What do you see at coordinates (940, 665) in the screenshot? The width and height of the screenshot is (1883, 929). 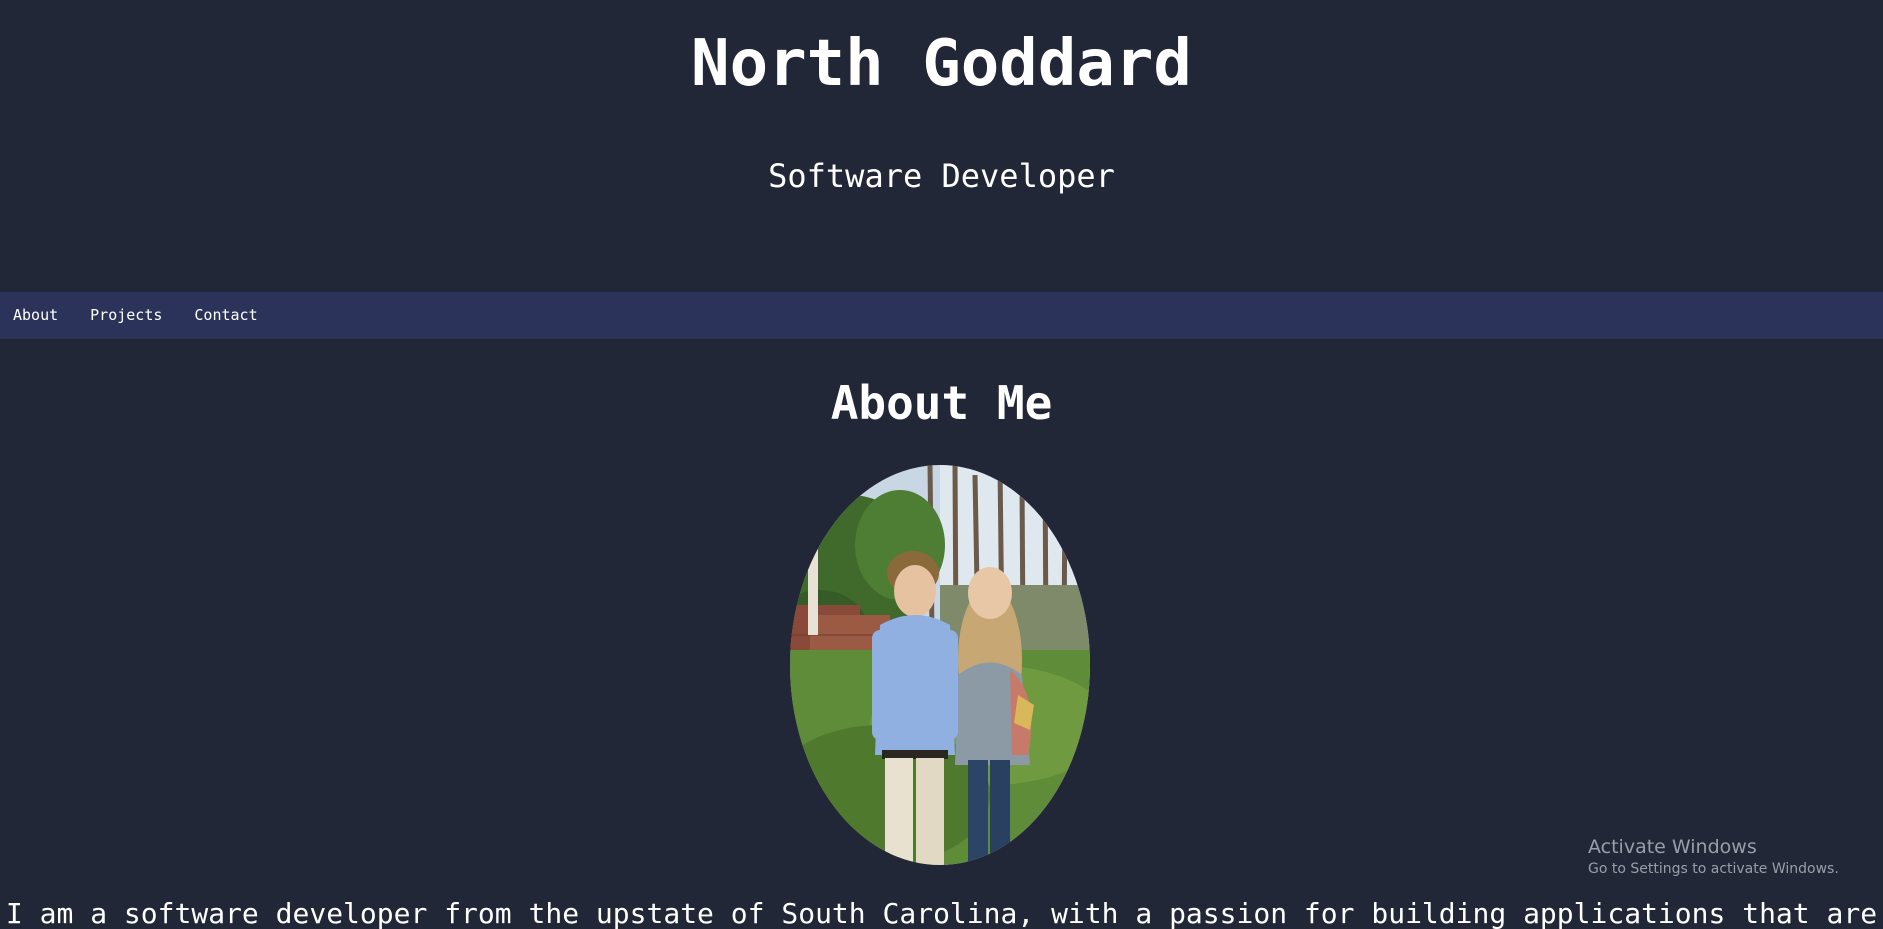 I see `profile-photo` at bounding box center [940, 665].